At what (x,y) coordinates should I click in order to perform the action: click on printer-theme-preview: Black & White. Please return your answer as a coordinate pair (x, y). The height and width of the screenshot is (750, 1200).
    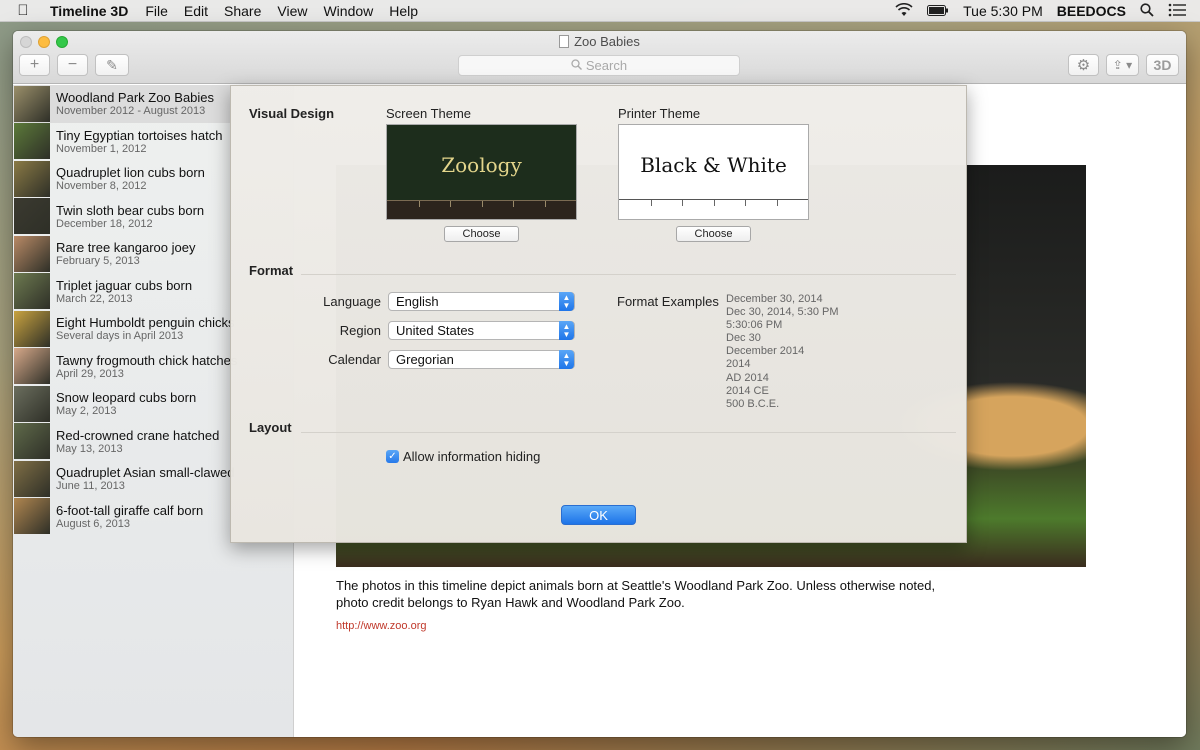
    Looking at the image, I should click on (713, 172).